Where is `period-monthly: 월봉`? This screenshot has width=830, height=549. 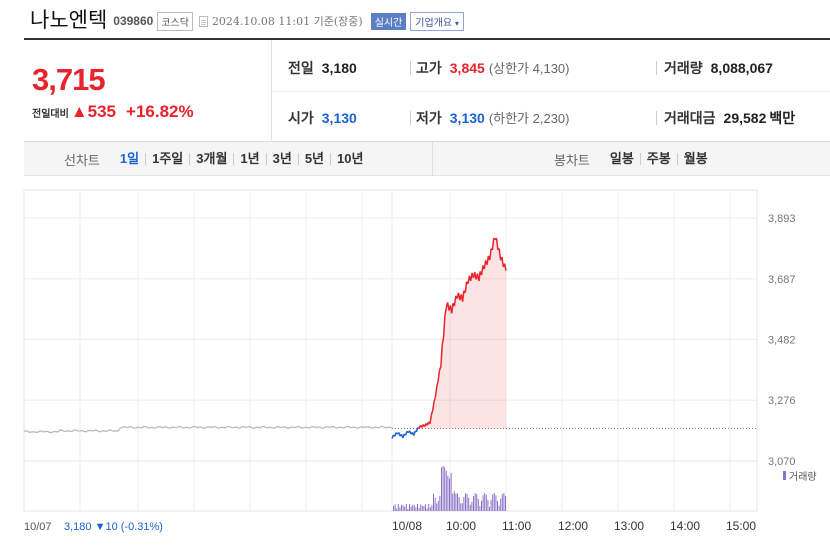 period-monthly: 월봉 is located at coordinates (695, 158).